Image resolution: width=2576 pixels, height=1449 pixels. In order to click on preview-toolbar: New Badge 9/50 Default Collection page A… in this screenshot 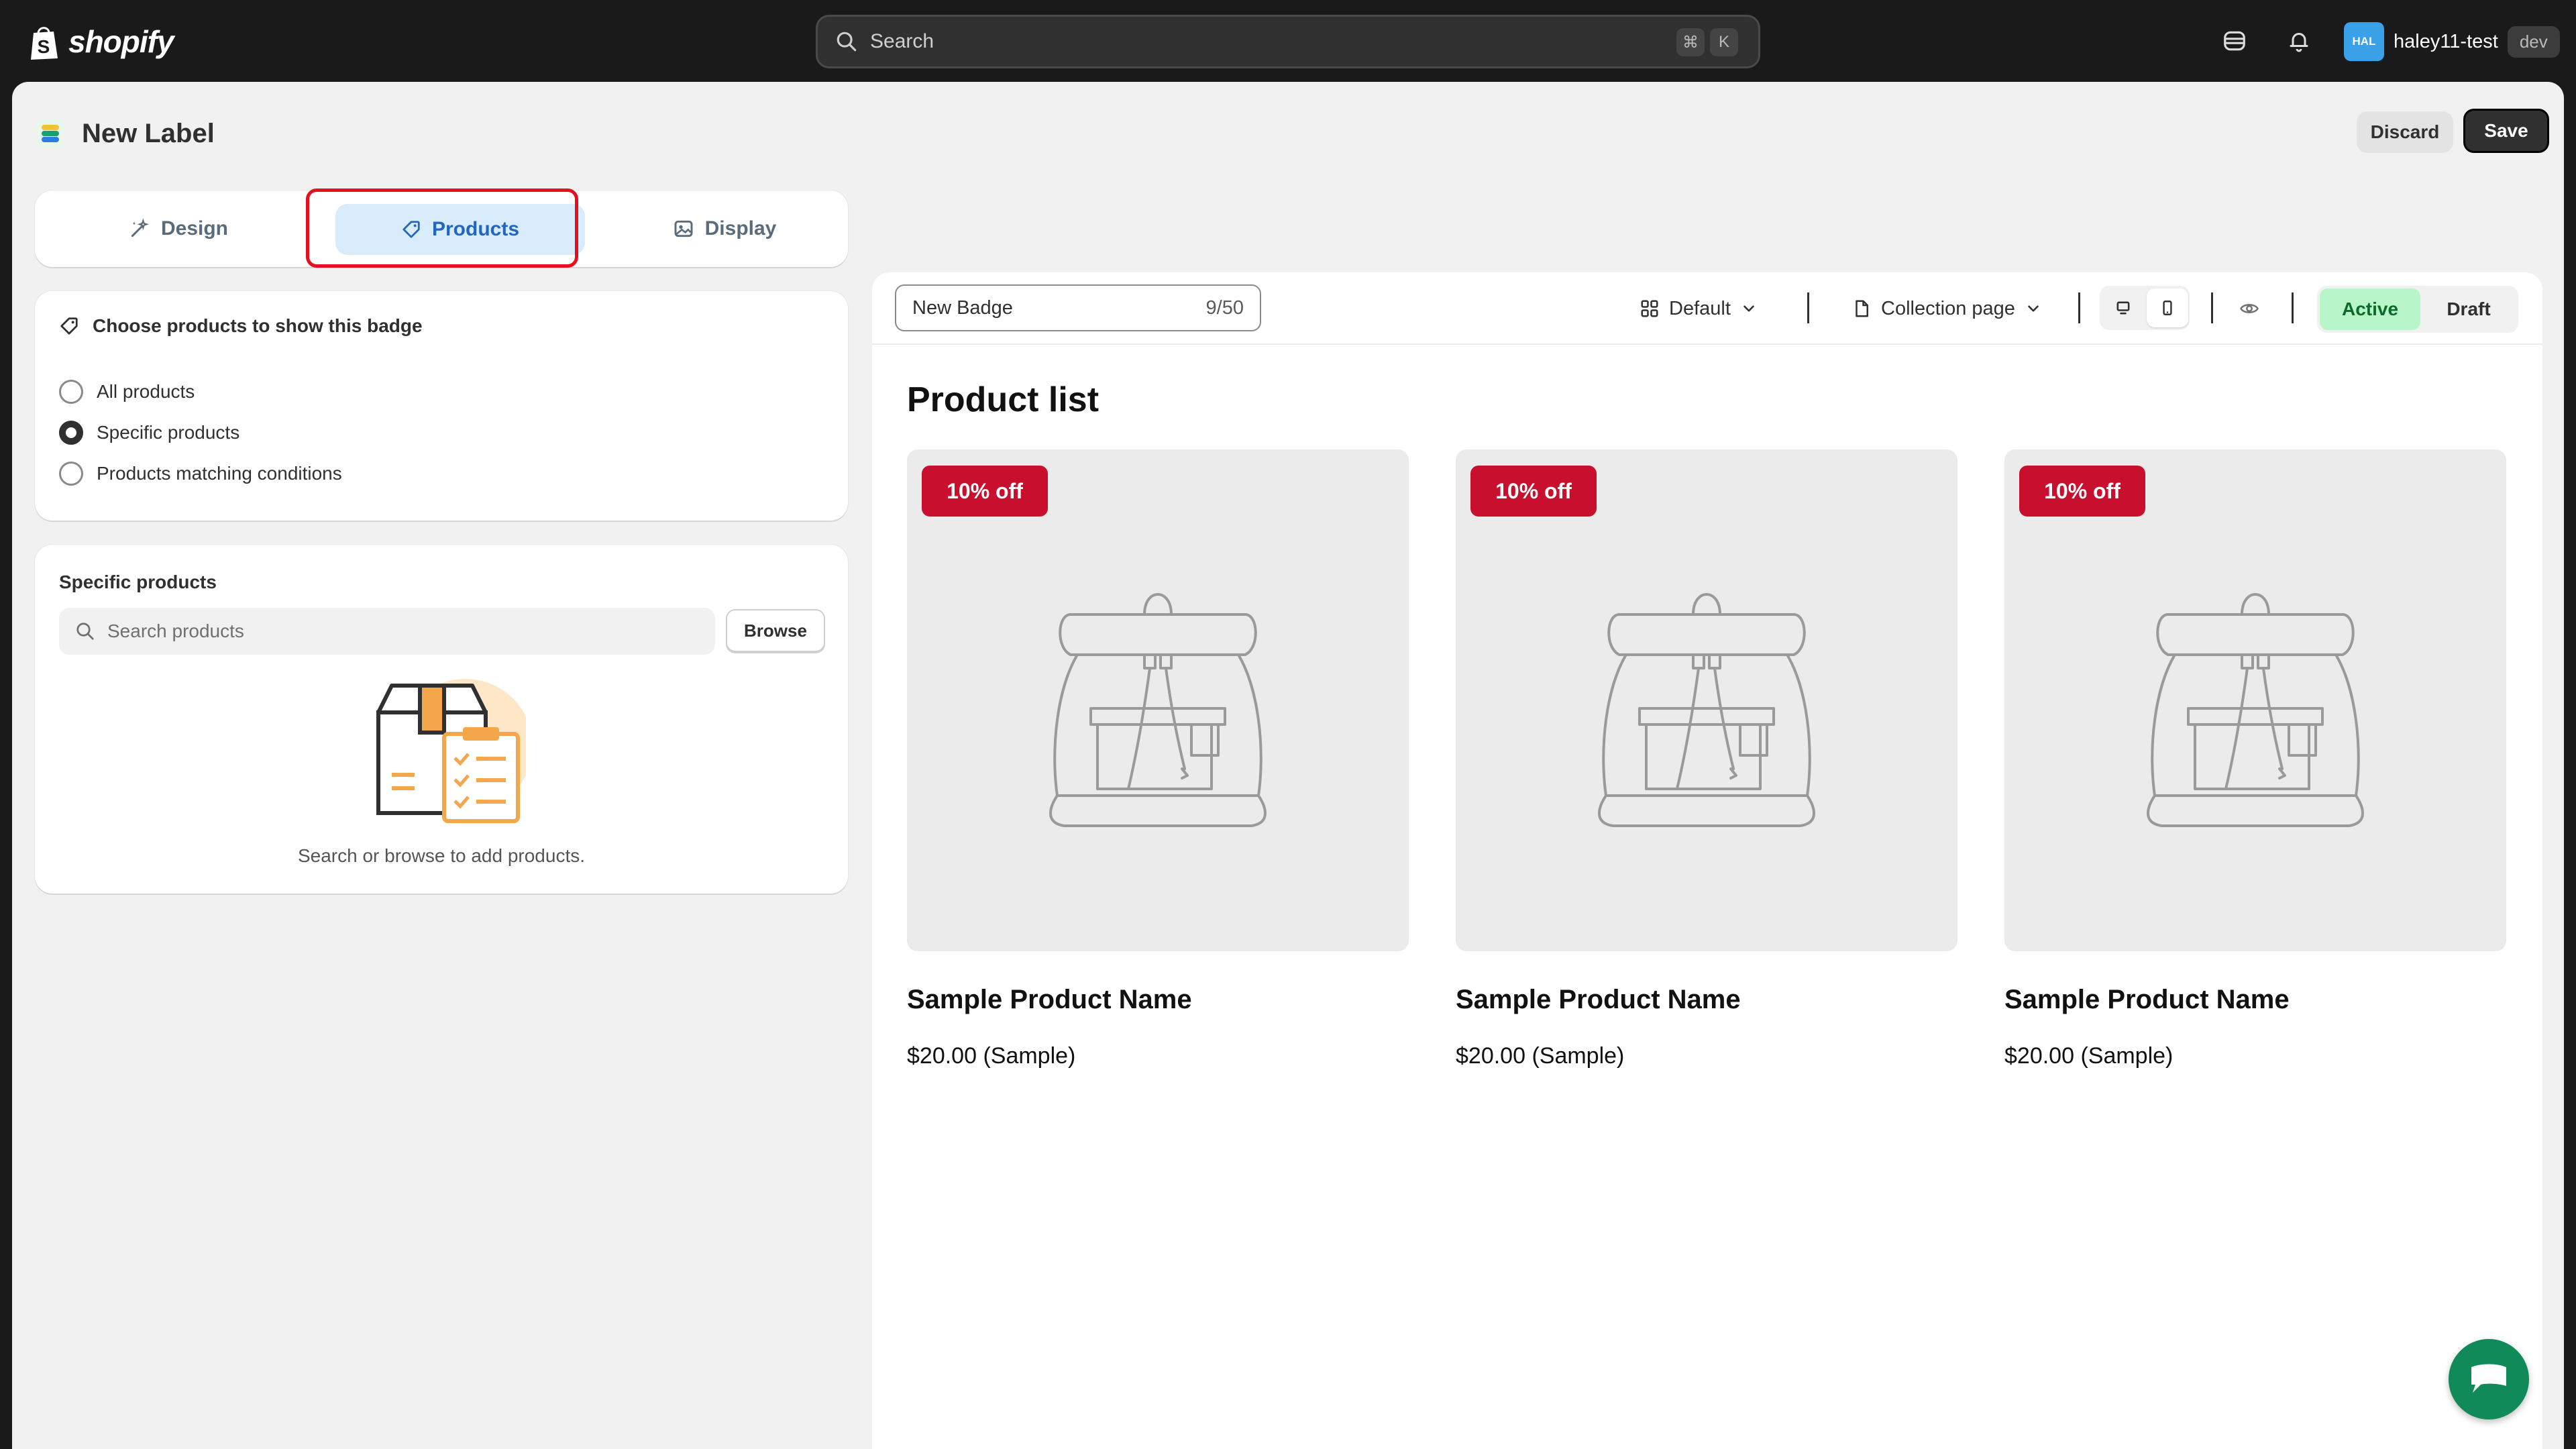, I will do `click(1707, 308)`.